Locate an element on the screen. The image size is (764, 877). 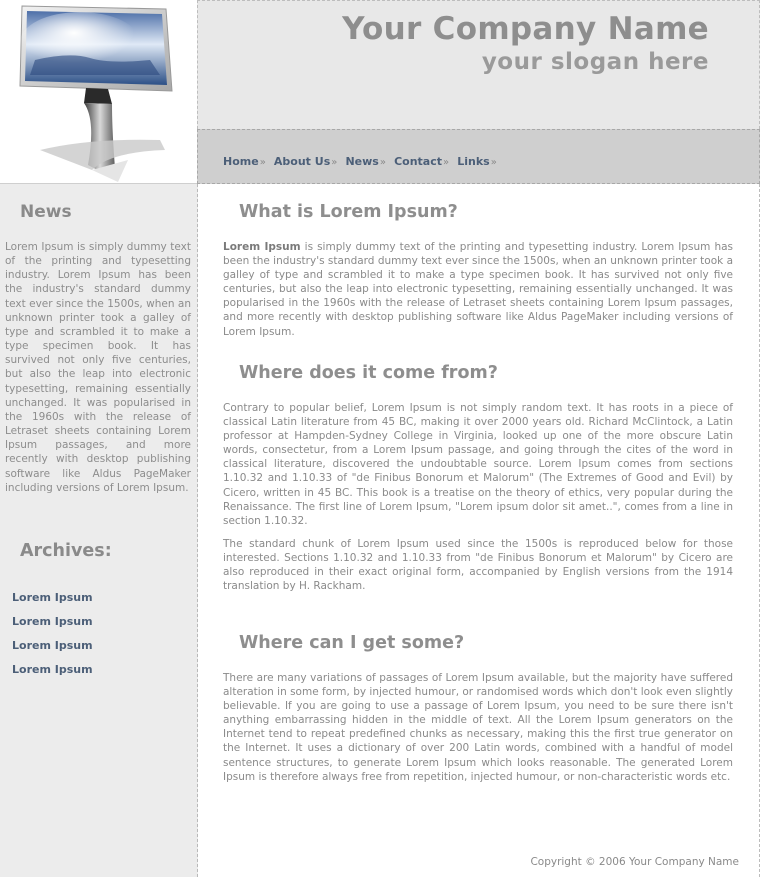
section-heading-where-get: Where can I get some? is located at coordinates (352, 643).